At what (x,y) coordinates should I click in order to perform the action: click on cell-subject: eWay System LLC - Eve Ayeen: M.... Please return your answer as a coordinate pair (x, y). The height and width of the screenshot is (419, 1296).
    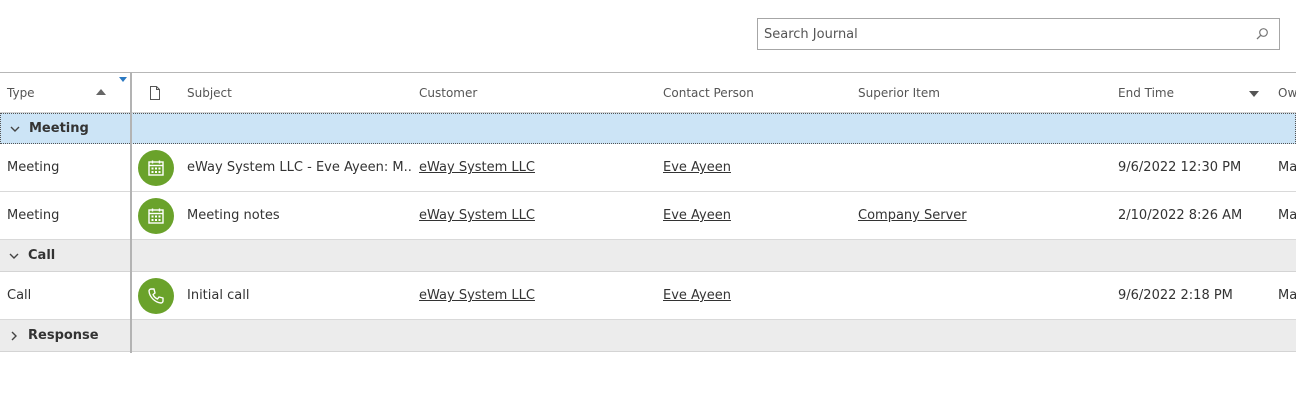
    Looking at the image, I should click on (299, 167).